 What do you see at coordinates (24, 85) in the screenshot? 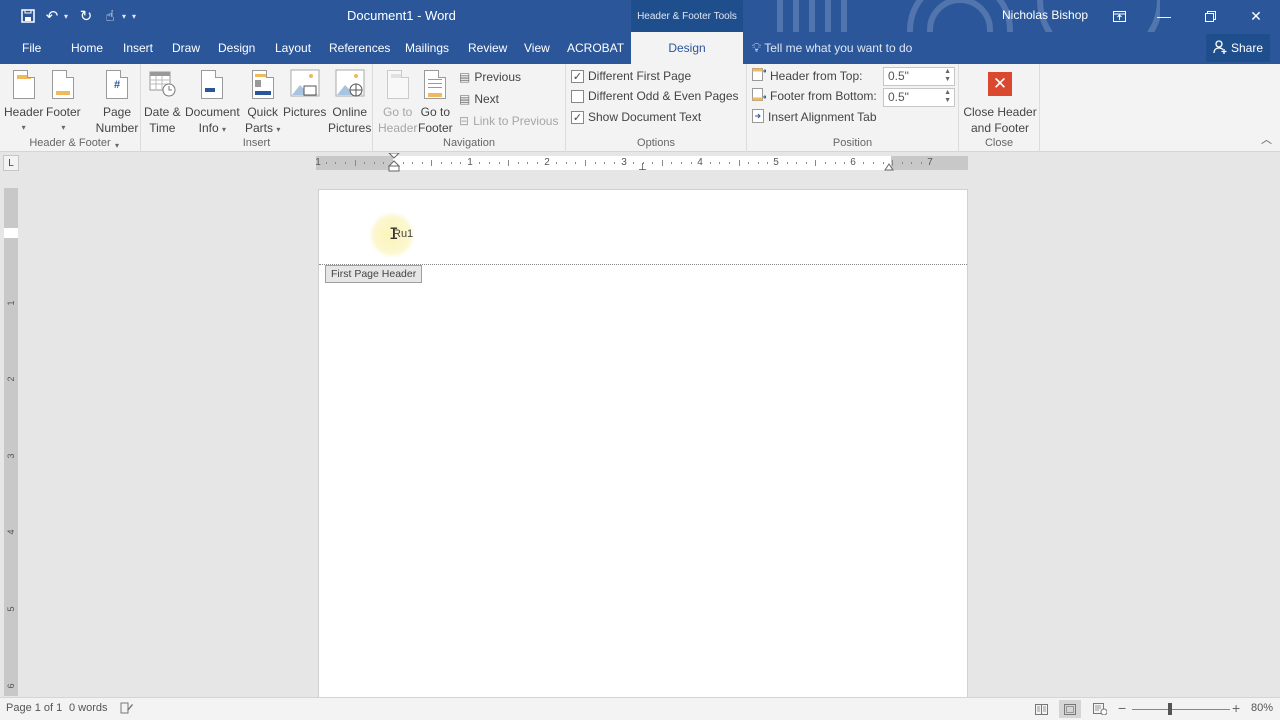
I see `header-icon` at bounding box center [24, 85].